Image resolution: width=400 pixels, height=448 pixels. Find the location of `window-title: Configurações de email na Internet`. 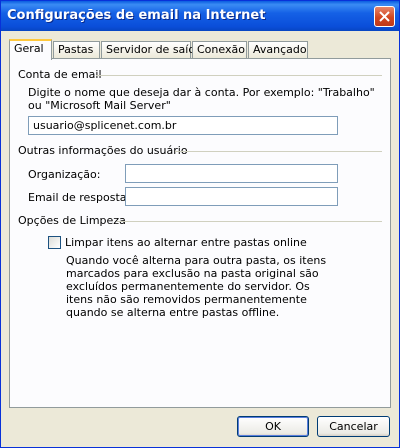

window-title: Configurações de email na Internet is located at coordinates (136, 15).